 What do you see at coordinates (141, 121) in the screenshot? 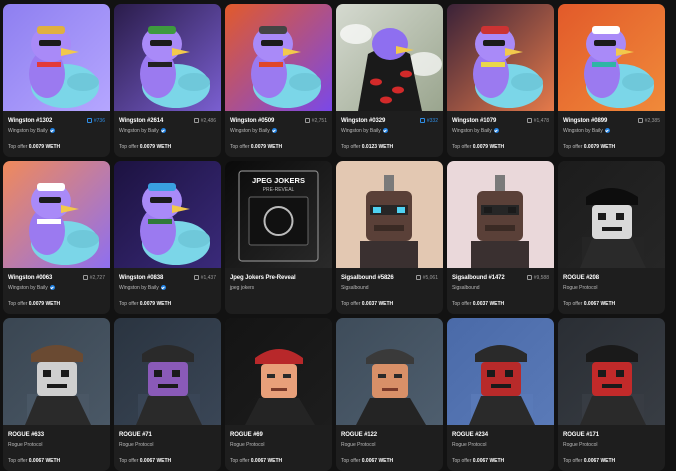
I see `nft-name: Wingston #2614` at bounding box center [141, 121].